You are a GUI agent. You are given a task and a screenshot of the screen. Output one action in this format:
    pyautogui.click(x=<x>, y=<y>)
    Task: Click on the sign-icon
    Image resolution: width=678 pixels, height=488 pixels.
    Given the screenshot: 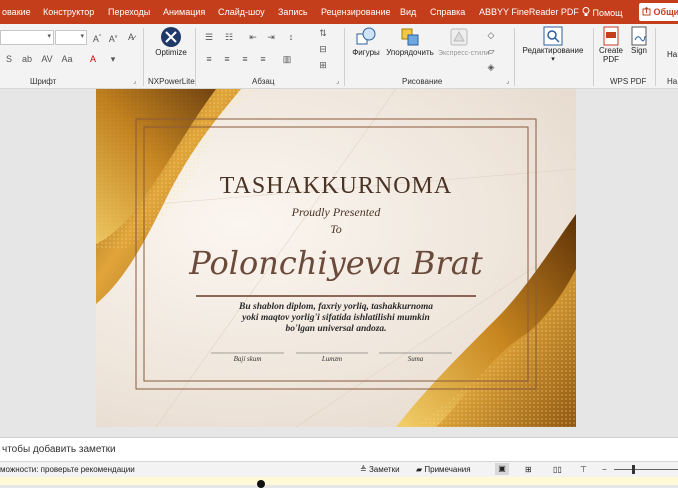 What is the action you would take?
    pyautogui.click(x=639, y=36)
    